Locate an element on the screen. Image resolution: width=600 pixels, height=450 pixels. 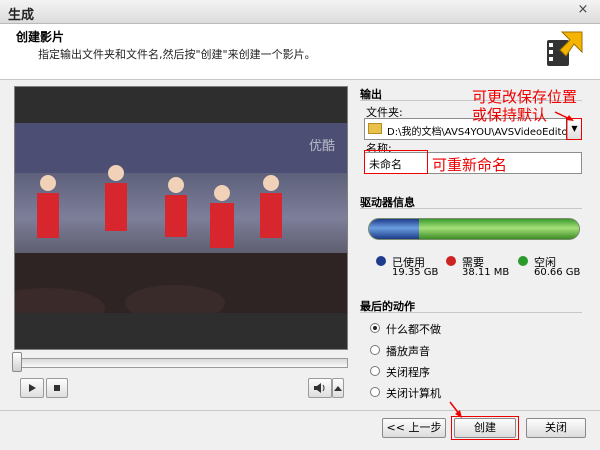
annotation-arrows is located at coordinates (511, 264).